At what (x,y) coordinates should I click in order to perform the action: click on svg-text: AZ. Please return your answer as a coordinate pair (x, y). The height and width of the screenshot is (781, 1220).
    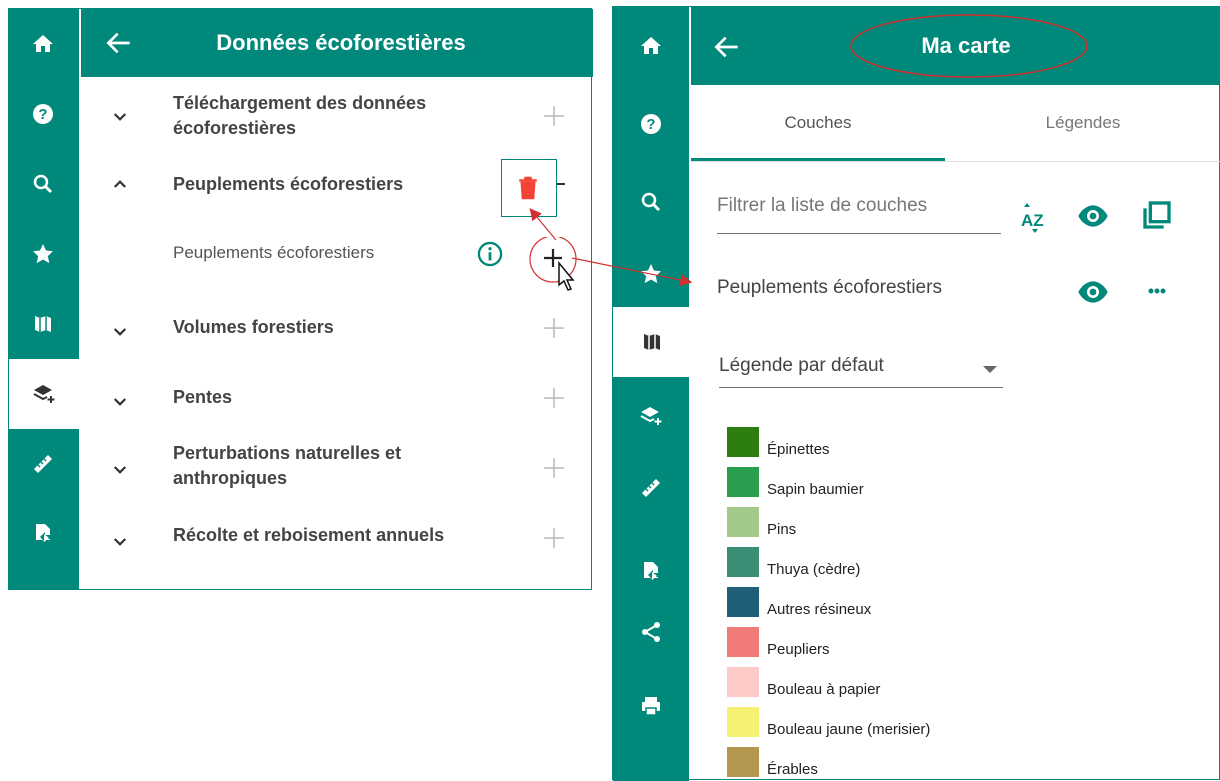
    Looking at the image, I should click on (1032, 220).